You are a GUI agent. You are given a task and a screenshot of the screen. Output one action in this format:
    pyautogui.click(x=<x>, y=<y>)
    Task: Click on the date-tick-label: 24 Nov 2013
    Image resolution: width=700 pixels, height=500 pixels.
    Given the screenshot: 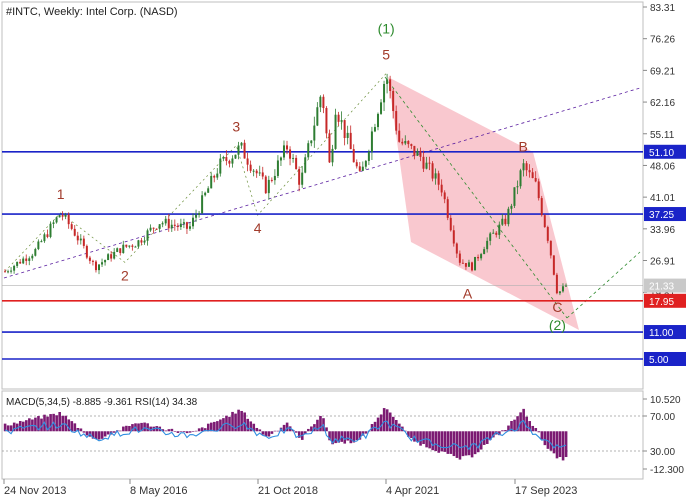 What is the action you would take?
    pyautogui.click(x=35, y=491)
    